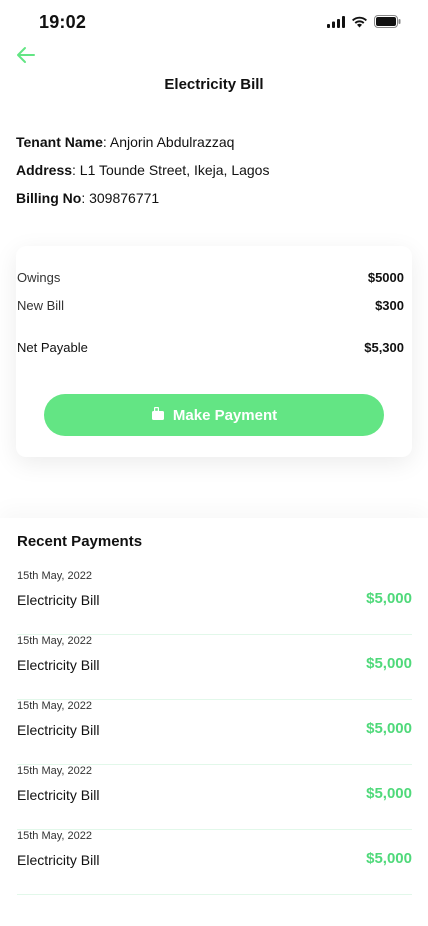 The image size is (428, 926). I want to click on arrow-left-icon, so click(26, 57).